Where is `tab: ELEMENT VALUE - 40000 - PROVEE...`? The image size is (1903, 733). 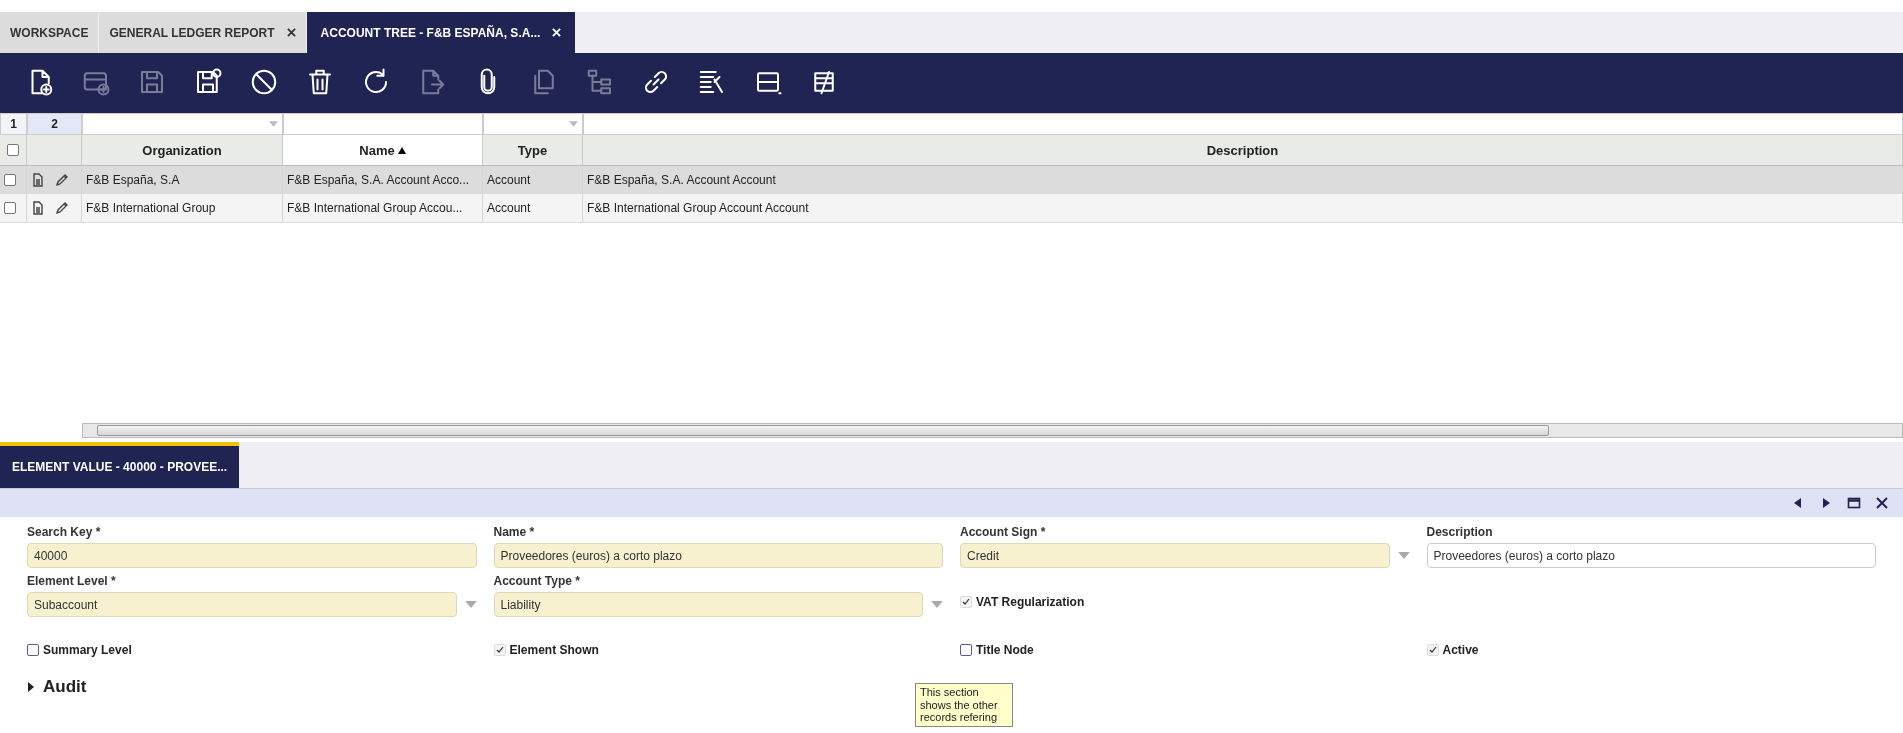
tab: ELEMENT VALUE - 40000 - PROVEE... is located at coordinates (120, 465).